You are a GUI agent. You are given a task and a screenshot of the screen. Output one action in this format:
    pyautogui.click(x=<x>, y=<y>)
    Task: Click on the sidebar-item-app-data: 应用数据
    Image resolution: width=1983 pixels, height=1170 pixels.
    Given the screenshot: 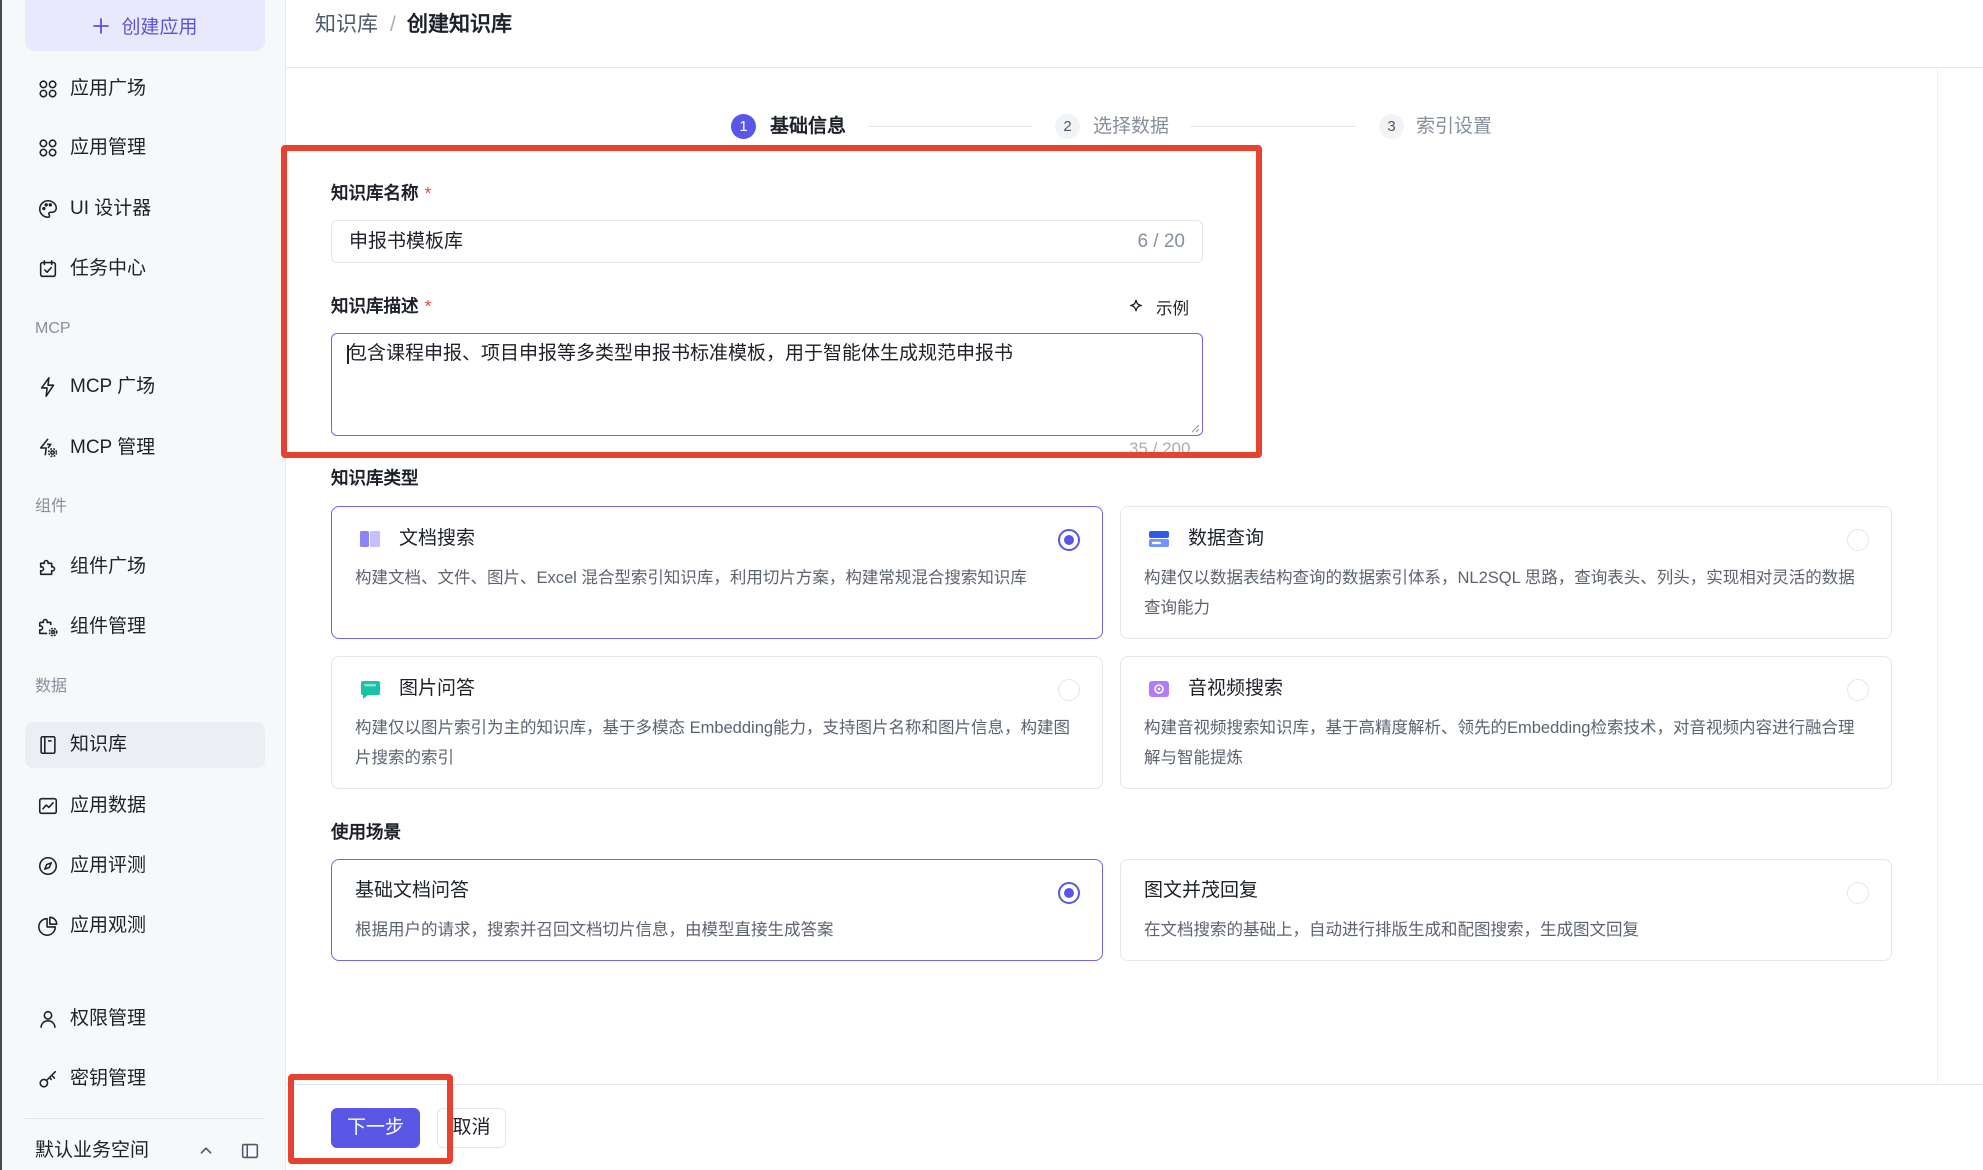 What is the action you would take?
    pyautogui.click(x=145, y=806)
    